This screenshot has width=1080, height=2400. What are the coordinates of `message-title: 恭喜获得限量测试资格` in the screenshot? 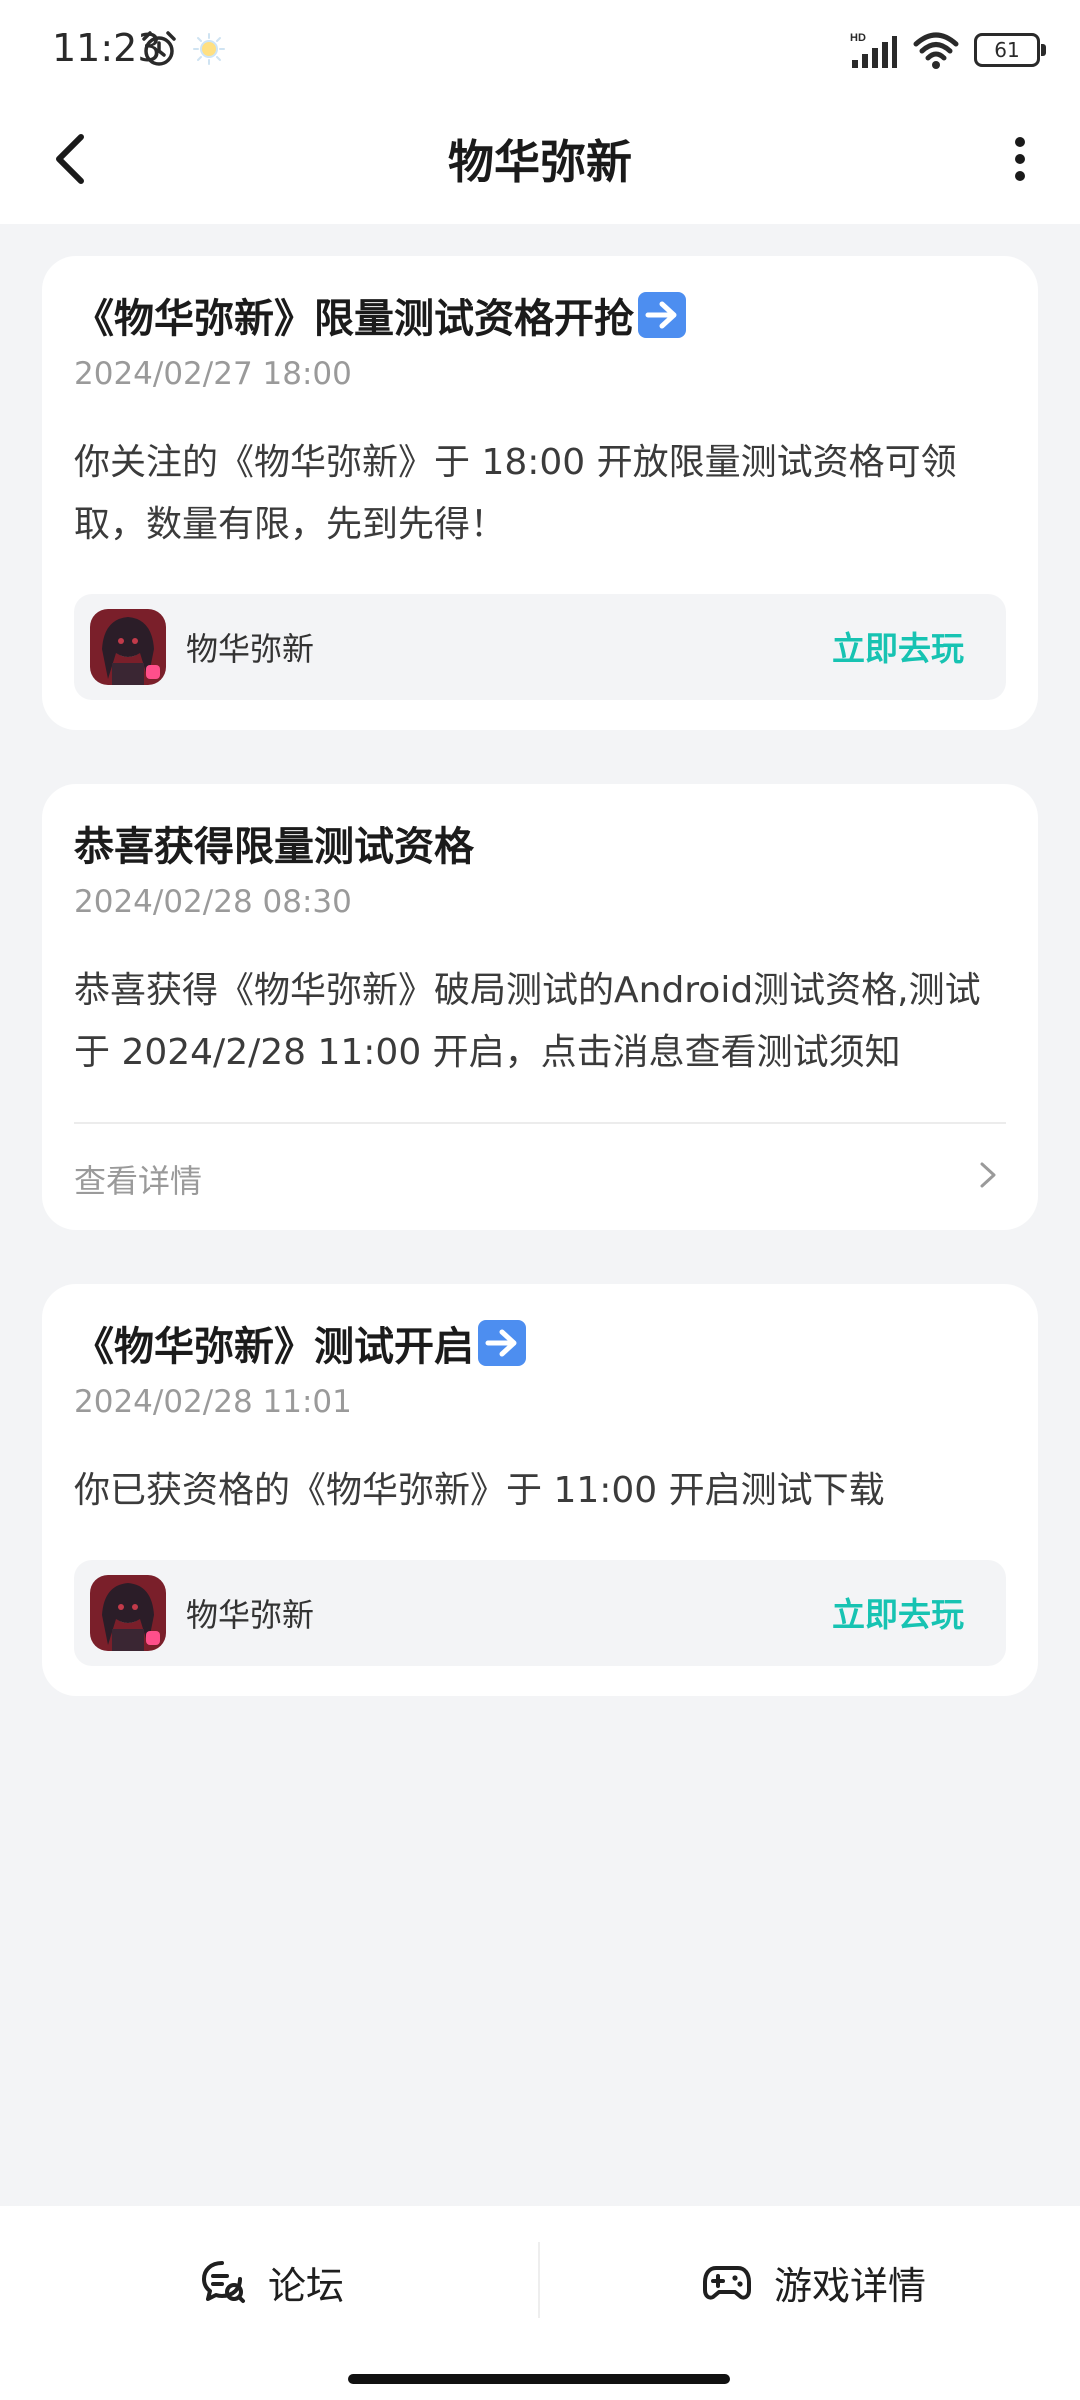 It's located at (274, 847).